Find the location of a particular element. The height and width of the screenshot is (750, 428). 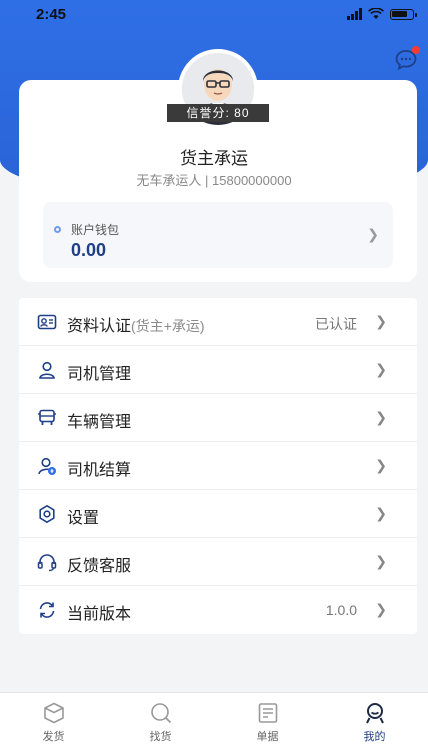

box-icon is located at coordinates (53, 713).